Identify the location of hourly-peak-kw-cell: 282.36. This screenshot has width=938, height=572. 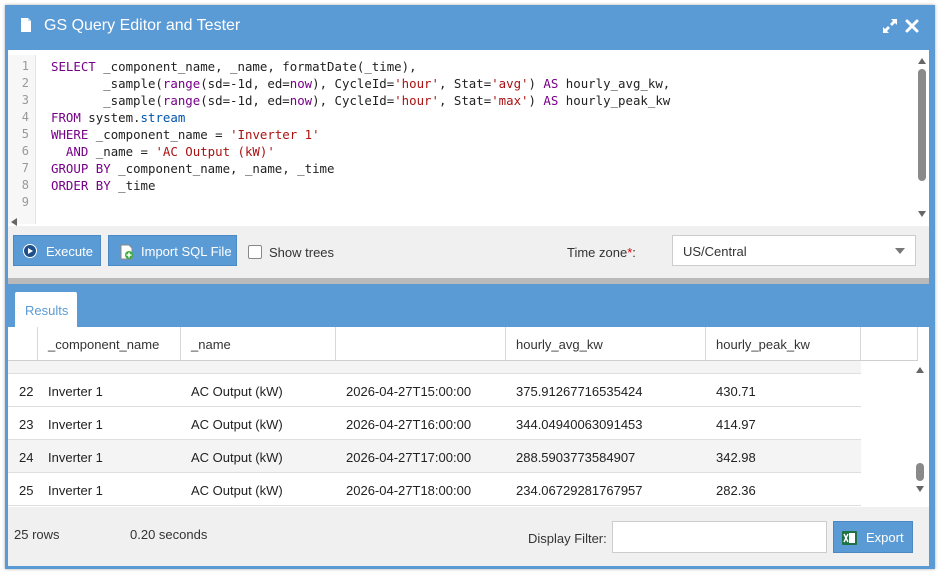
(736, 490).